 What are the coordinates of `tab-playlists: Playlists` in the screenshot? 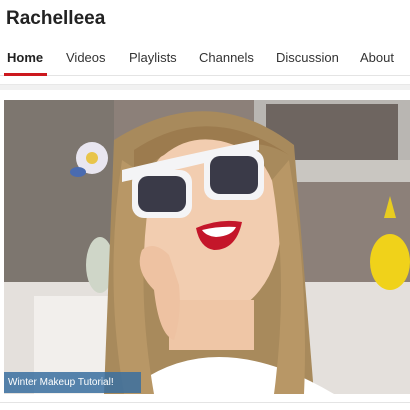 It's located at (153, 63).